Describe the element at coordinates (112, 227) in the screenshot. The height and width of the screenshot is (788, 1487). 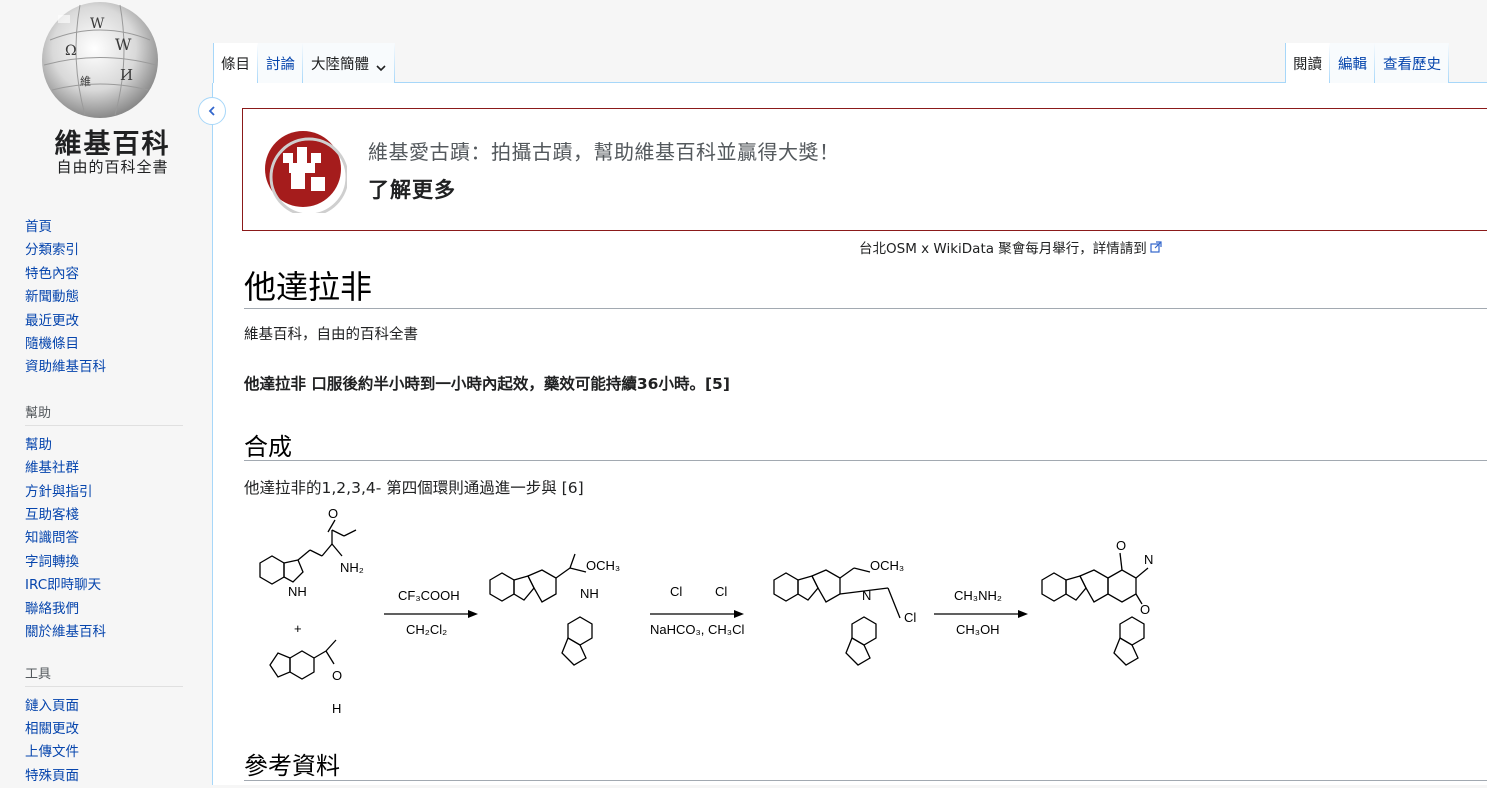
I see `sidebar-item-main-page: 首頁` at that location.